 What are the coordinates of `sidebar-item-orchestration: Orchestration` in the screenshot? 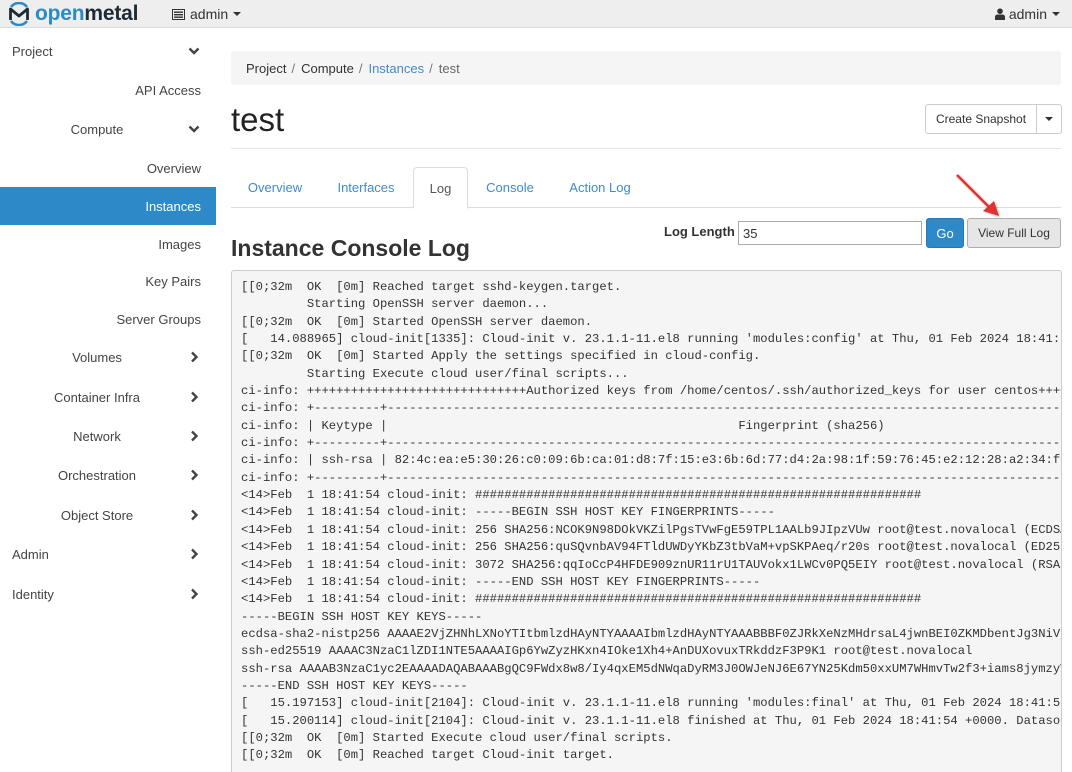 It's located at (108, 475).